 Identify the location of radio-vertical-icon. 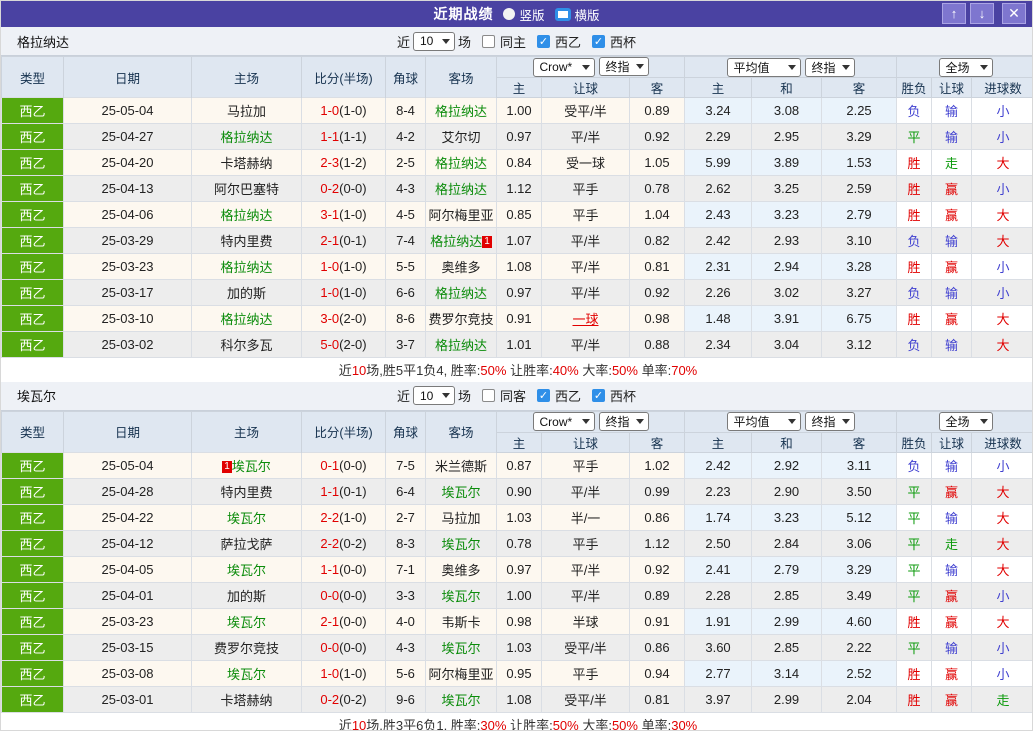
(509, 14).